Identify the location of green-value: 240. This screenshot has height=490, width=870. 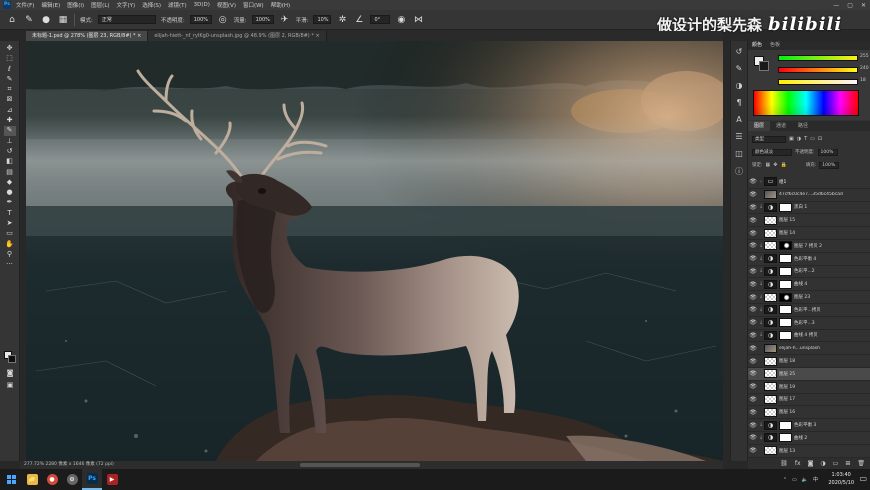
(864, 68).